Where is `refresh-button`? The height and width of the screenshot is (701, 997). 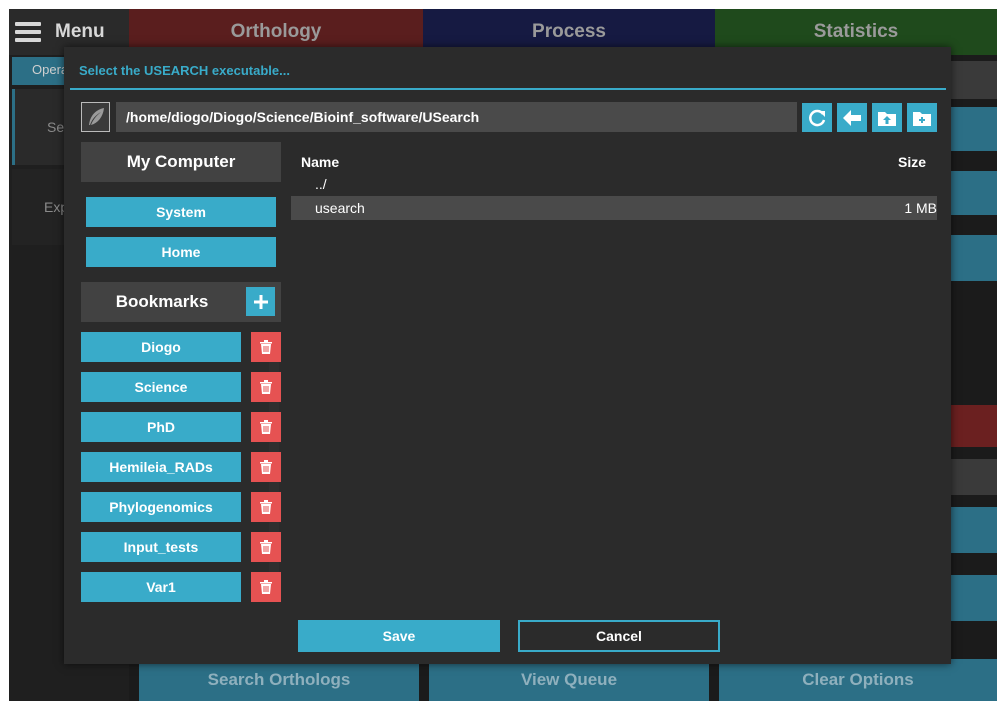 refresh-button is located at coordinates (817, 117).